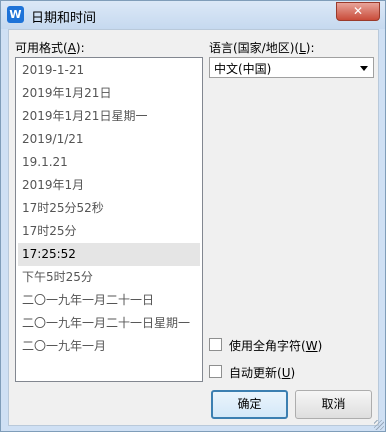 This screenshot has height=432, width=386. What do you see at coordinates (215, 371) in the screenshot?
I see `autoupdate-checkbox` at bounding box center [215, 371].